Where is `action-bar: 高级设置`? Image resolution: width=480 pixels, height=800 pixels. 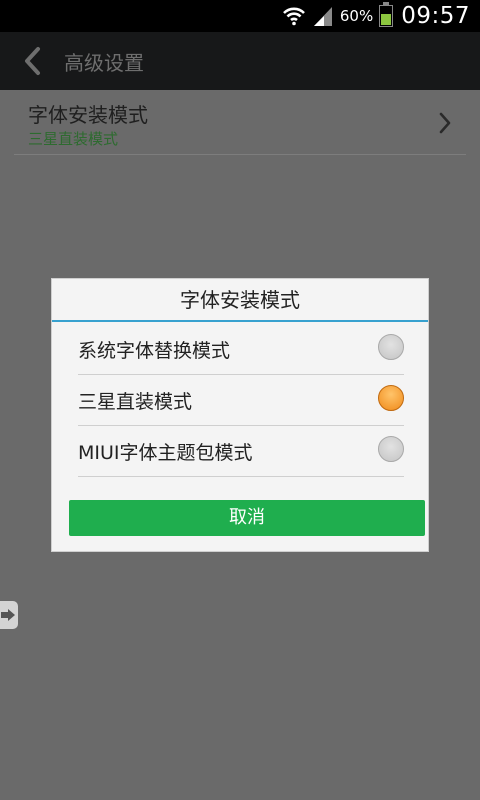
action-bar: 高级设置 is located at coordinates (240, 61).